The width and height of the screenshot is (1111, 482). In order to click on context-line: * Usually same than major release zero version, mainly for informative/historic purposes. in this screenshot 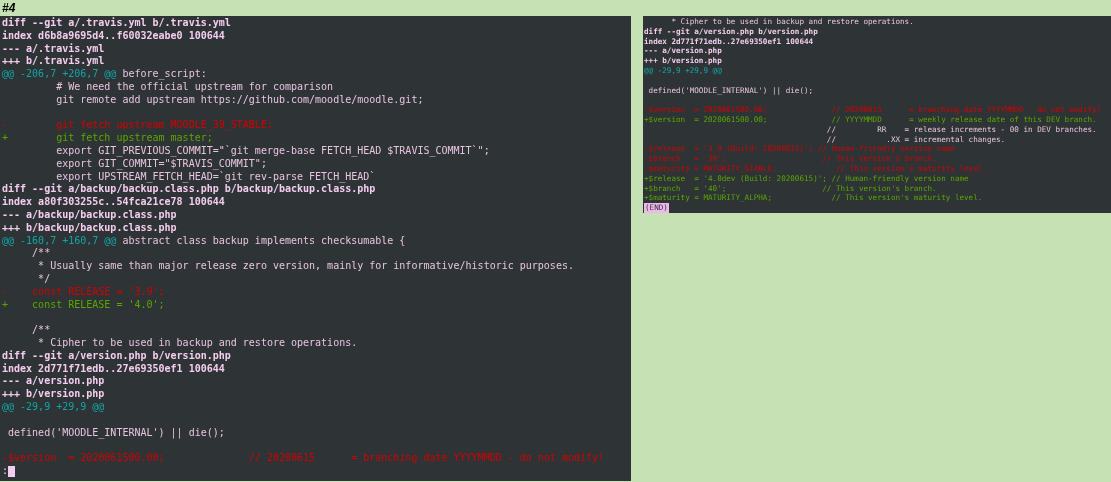, I will do `click(305, 266)`.